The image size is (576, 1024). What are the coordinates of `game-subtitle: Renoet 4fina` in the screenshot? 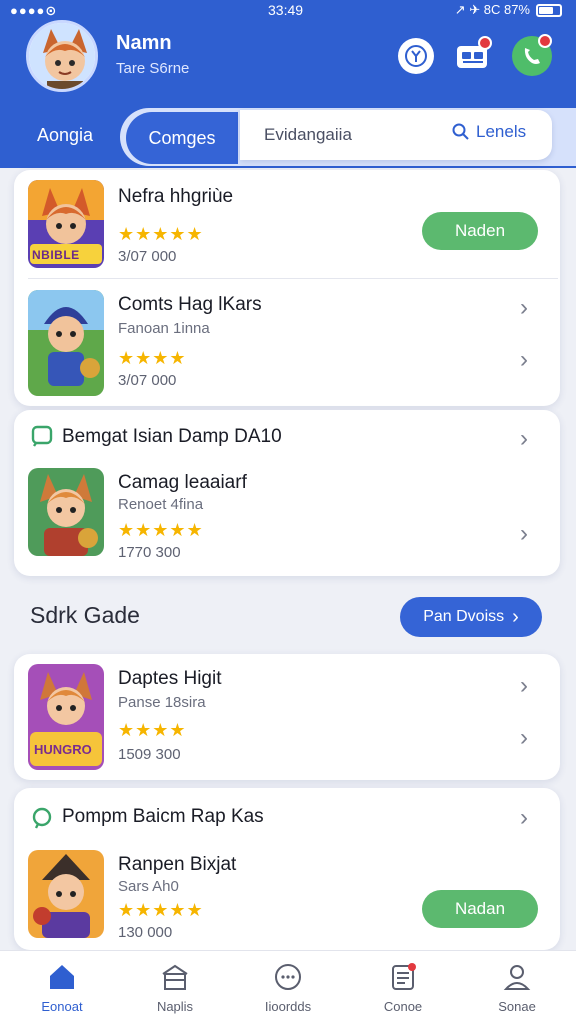 It's located at (161, 504).